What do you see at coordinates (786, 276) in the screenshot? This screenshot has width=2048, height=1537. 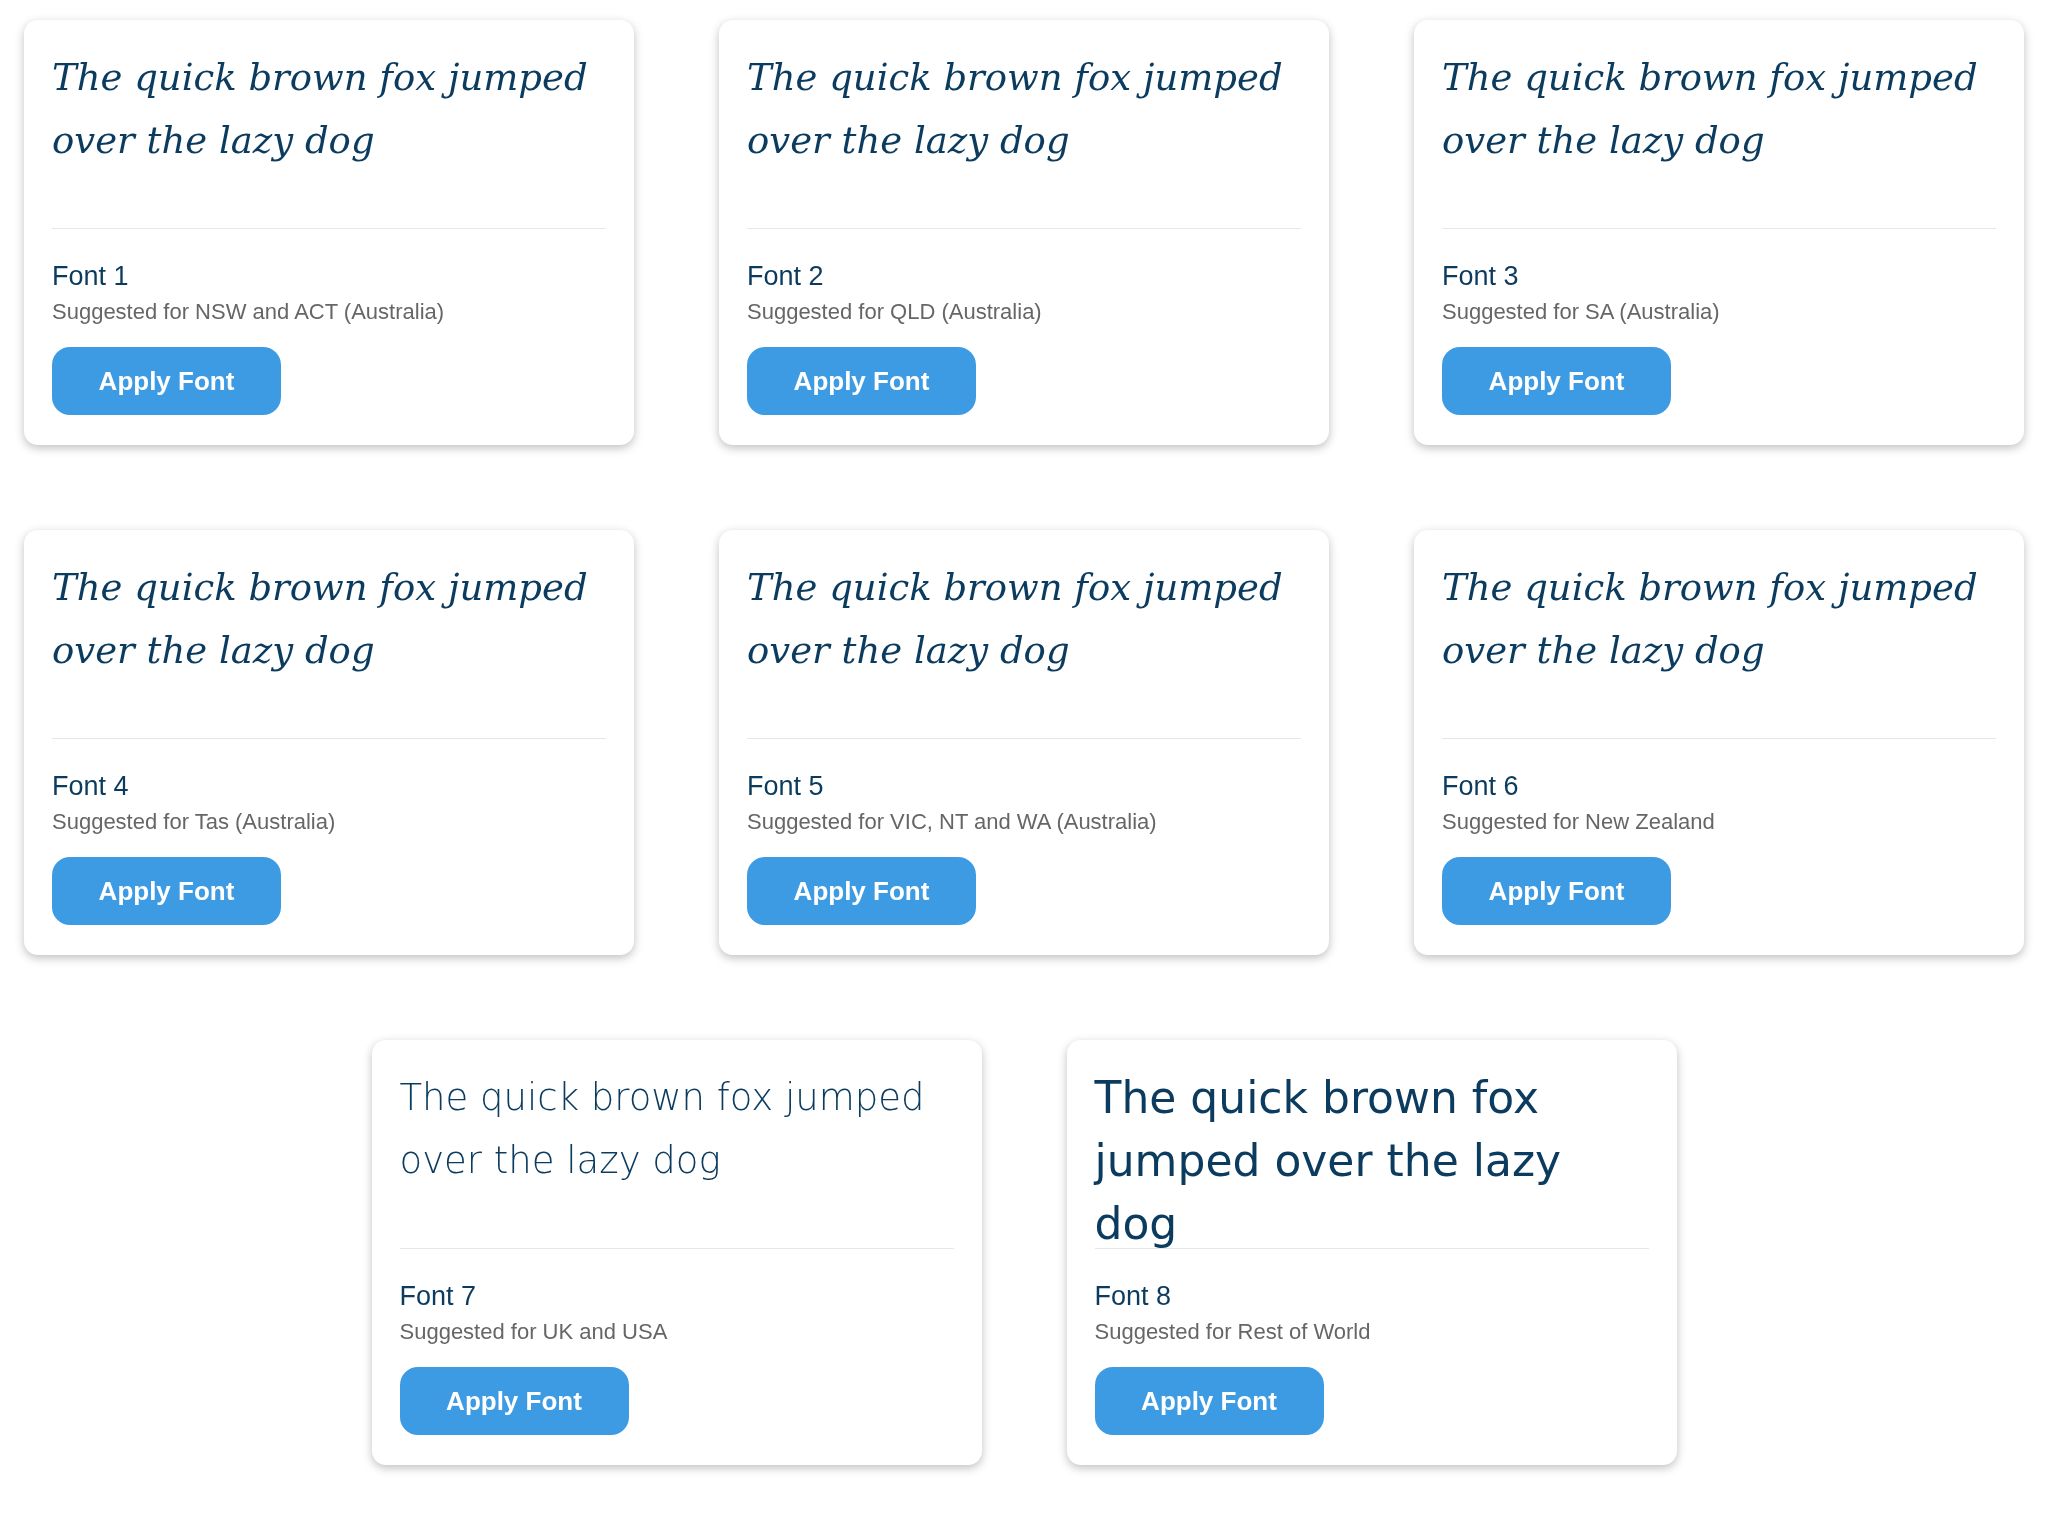 I see `font-name: Font 2` at bounding box center [786, 276].